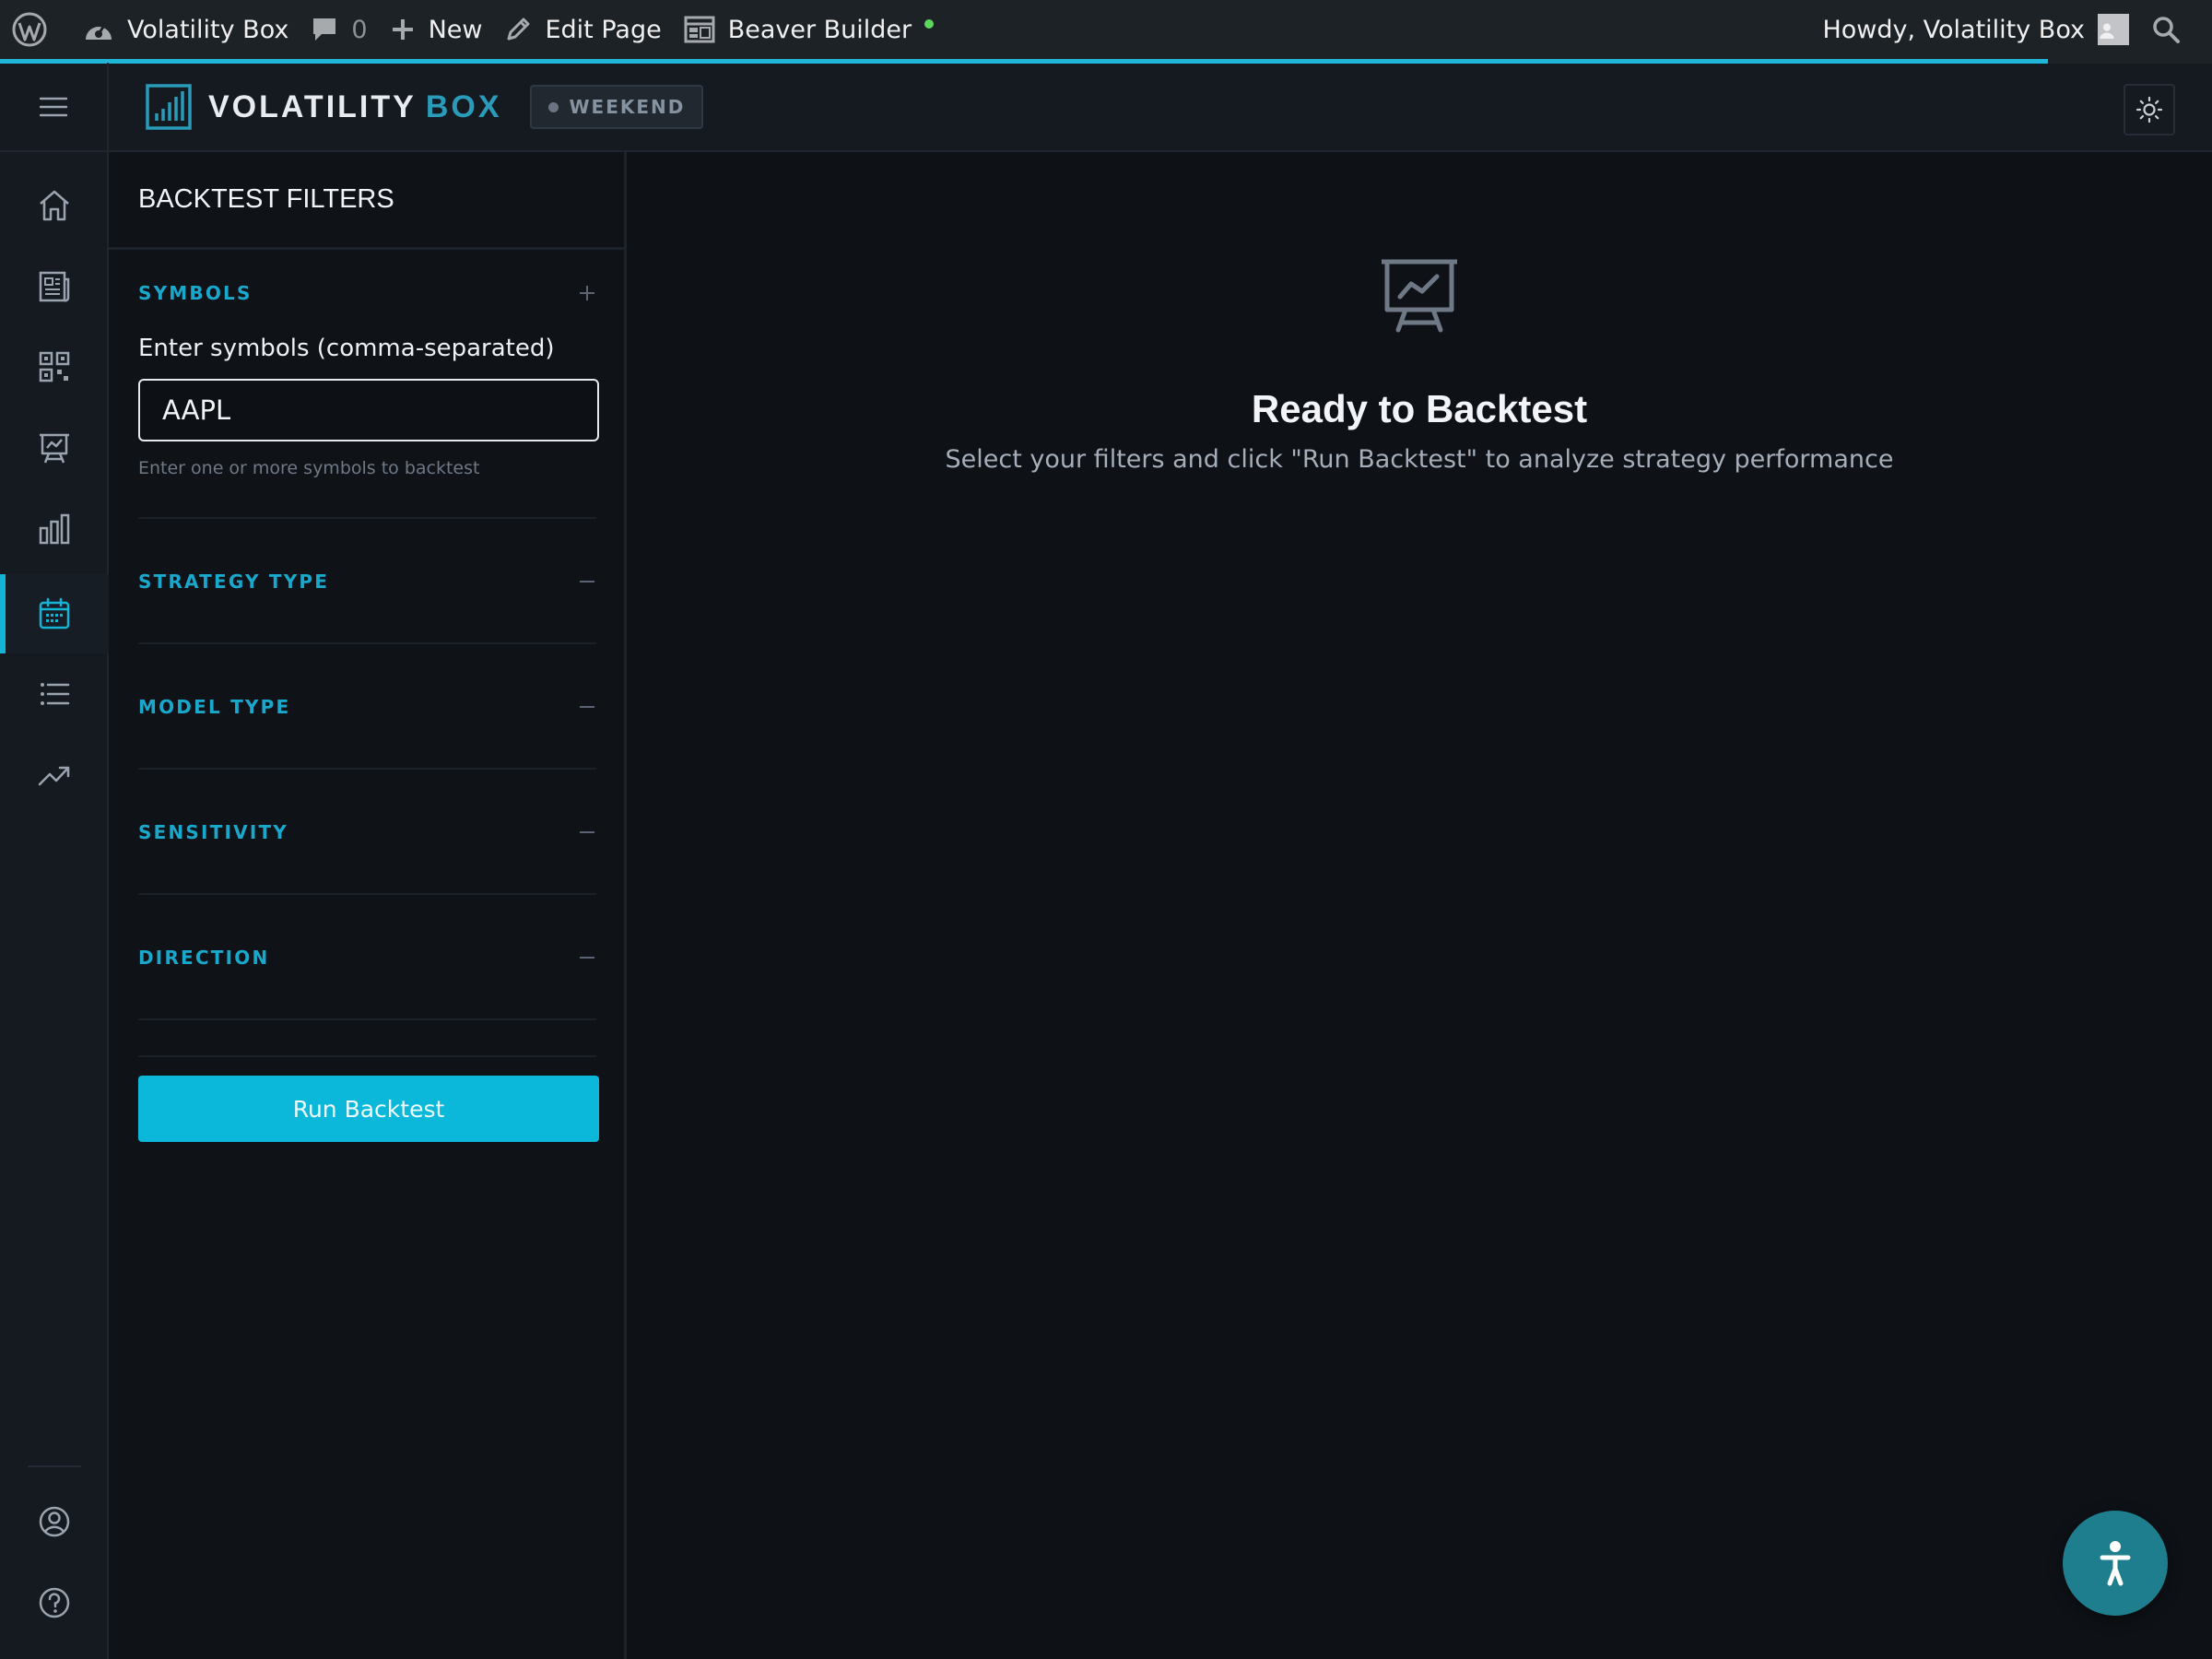 This screenshot has height=1659, width=2212. What do you see at coordinates (1419, 408) in the screenshot?
I see `empty-state-title: Ready to Backtest` at bounding box center [1419, 408].